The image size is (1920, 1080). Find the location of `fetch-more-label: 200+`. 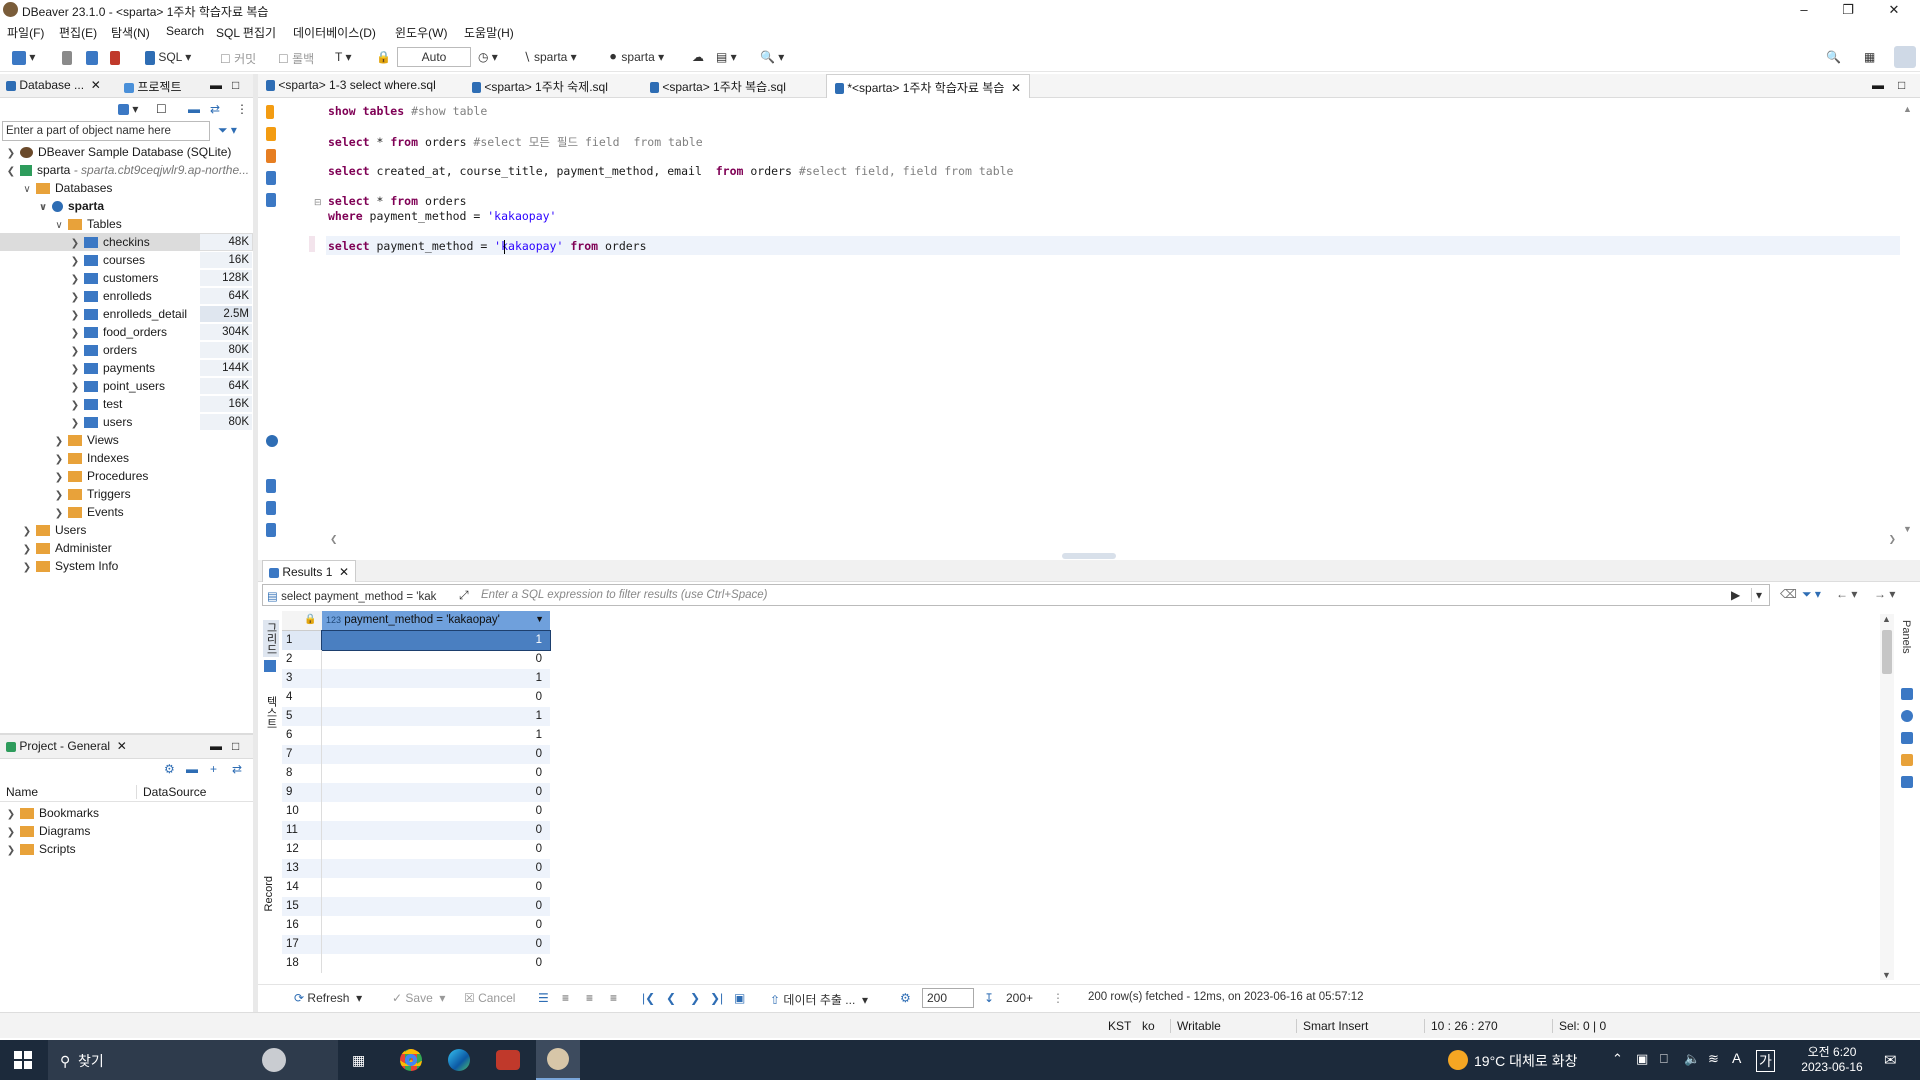

fetch-more-label: 200+ is located at coordinates (1019, 998).